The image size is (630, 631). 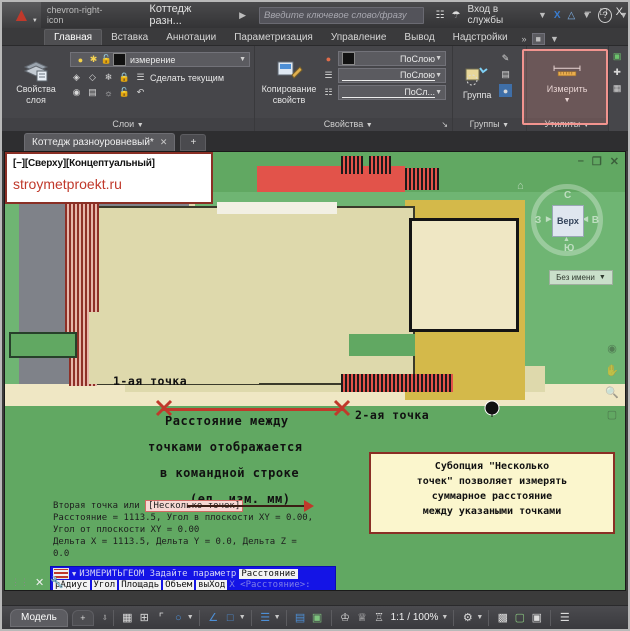 What do you see at coordinates (106, 59) in the screenshot?
I see `unlock-icon: 🔓` at bounding box center [106, 59].